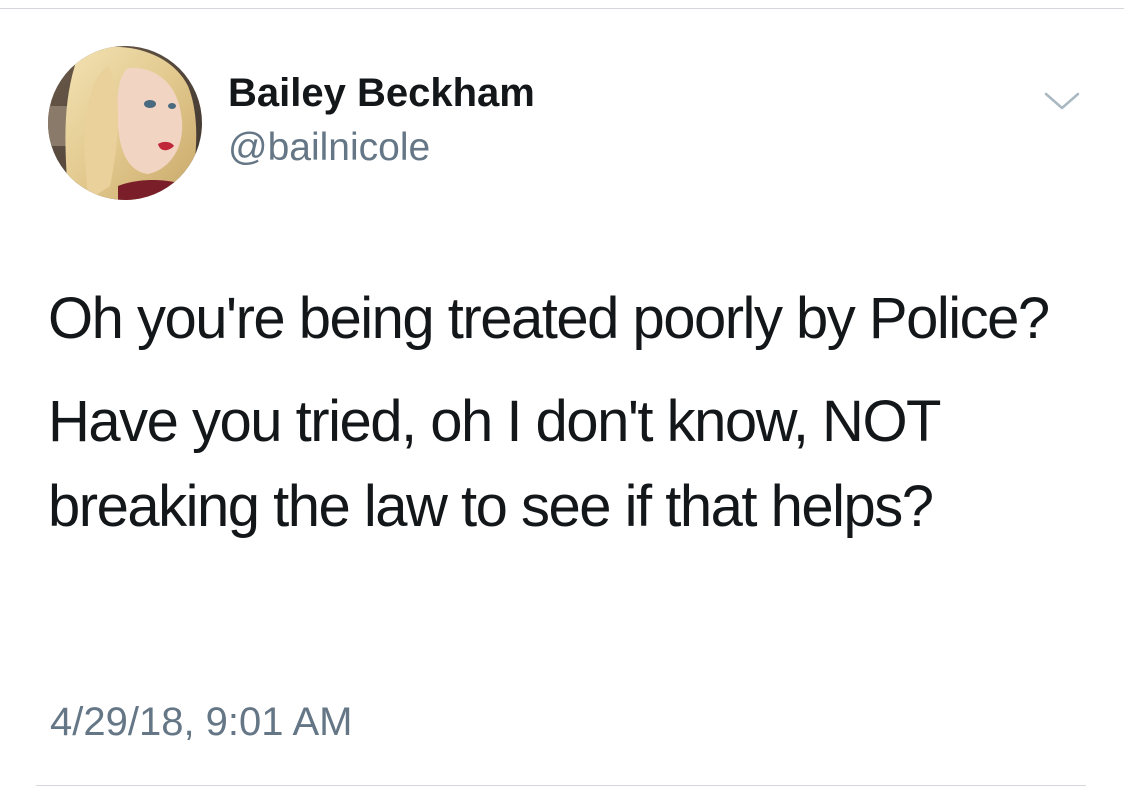 The image size is (1124, 810). What do you see at coordinates (329, 148) in the screenshot?
I see `author-handle: @bailnicole` at bounding box center [329, 148].